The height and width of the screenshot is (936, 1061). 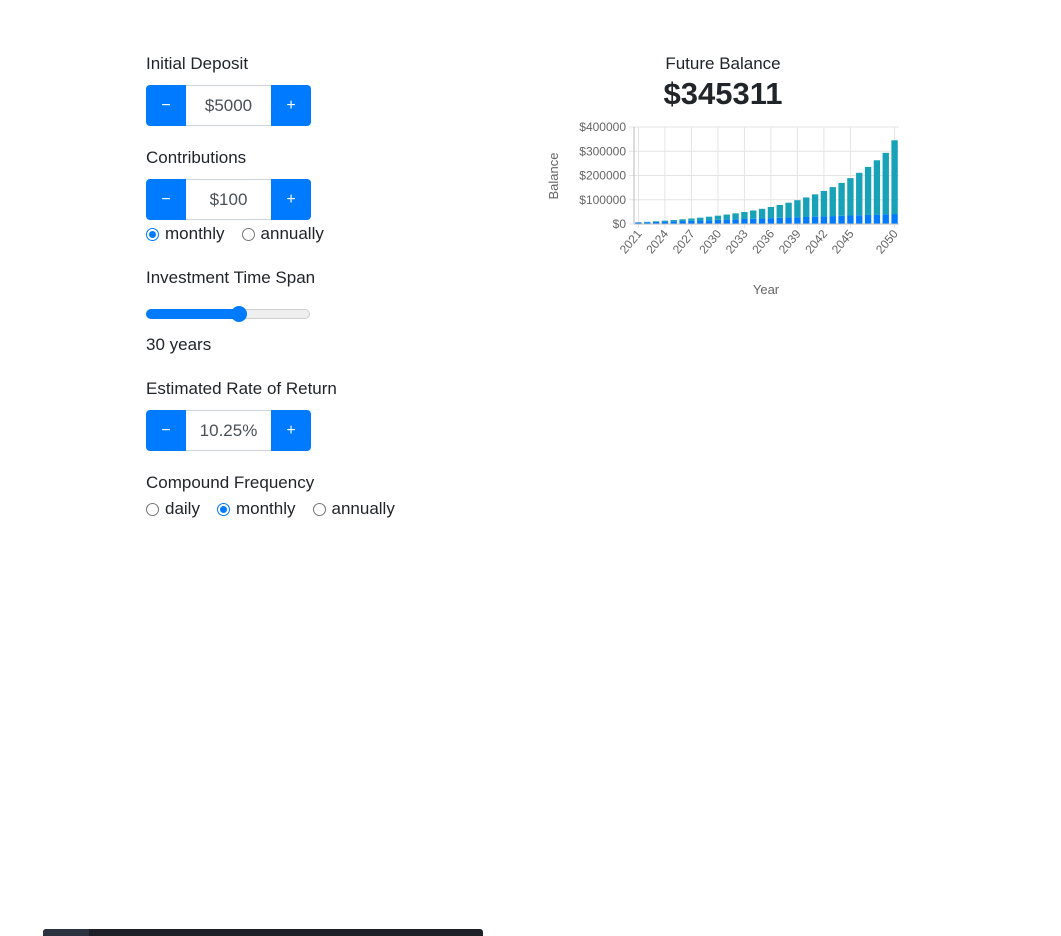 I want to click on x-tick-label: 2033, so click(x=737, y=242).